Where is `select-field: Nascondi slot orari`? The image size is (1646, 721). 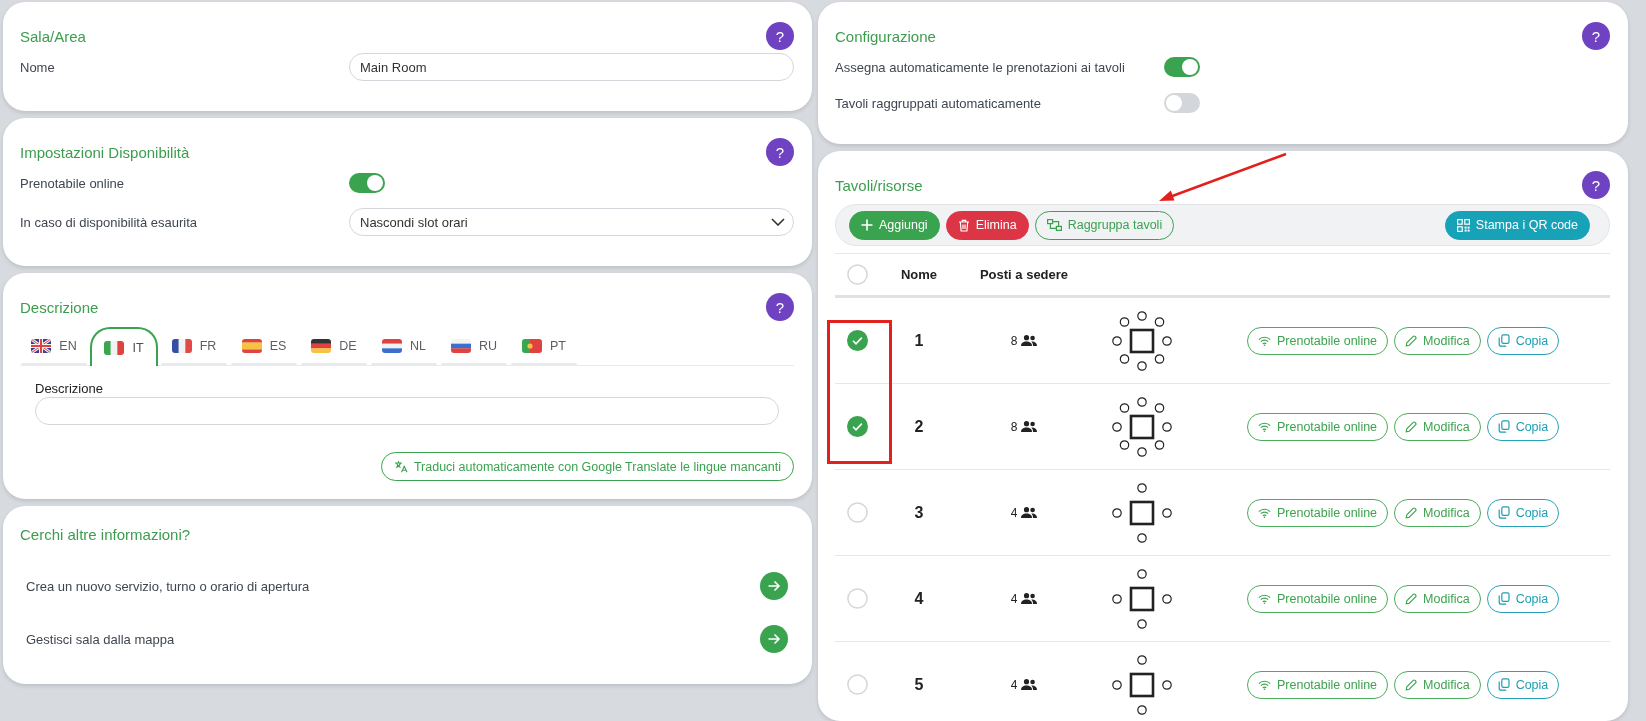 select-field: Nascondi slot orari is located at coordinates (571, 222).